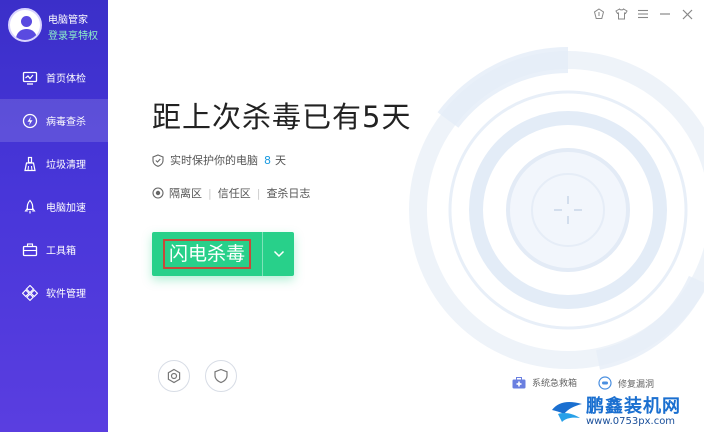 The height and width of the screenshot is (432, 704). Describe the element at coordinates (61, 251) in the screenshot. I see `sidebar-item-label: 工具箱` at that location.